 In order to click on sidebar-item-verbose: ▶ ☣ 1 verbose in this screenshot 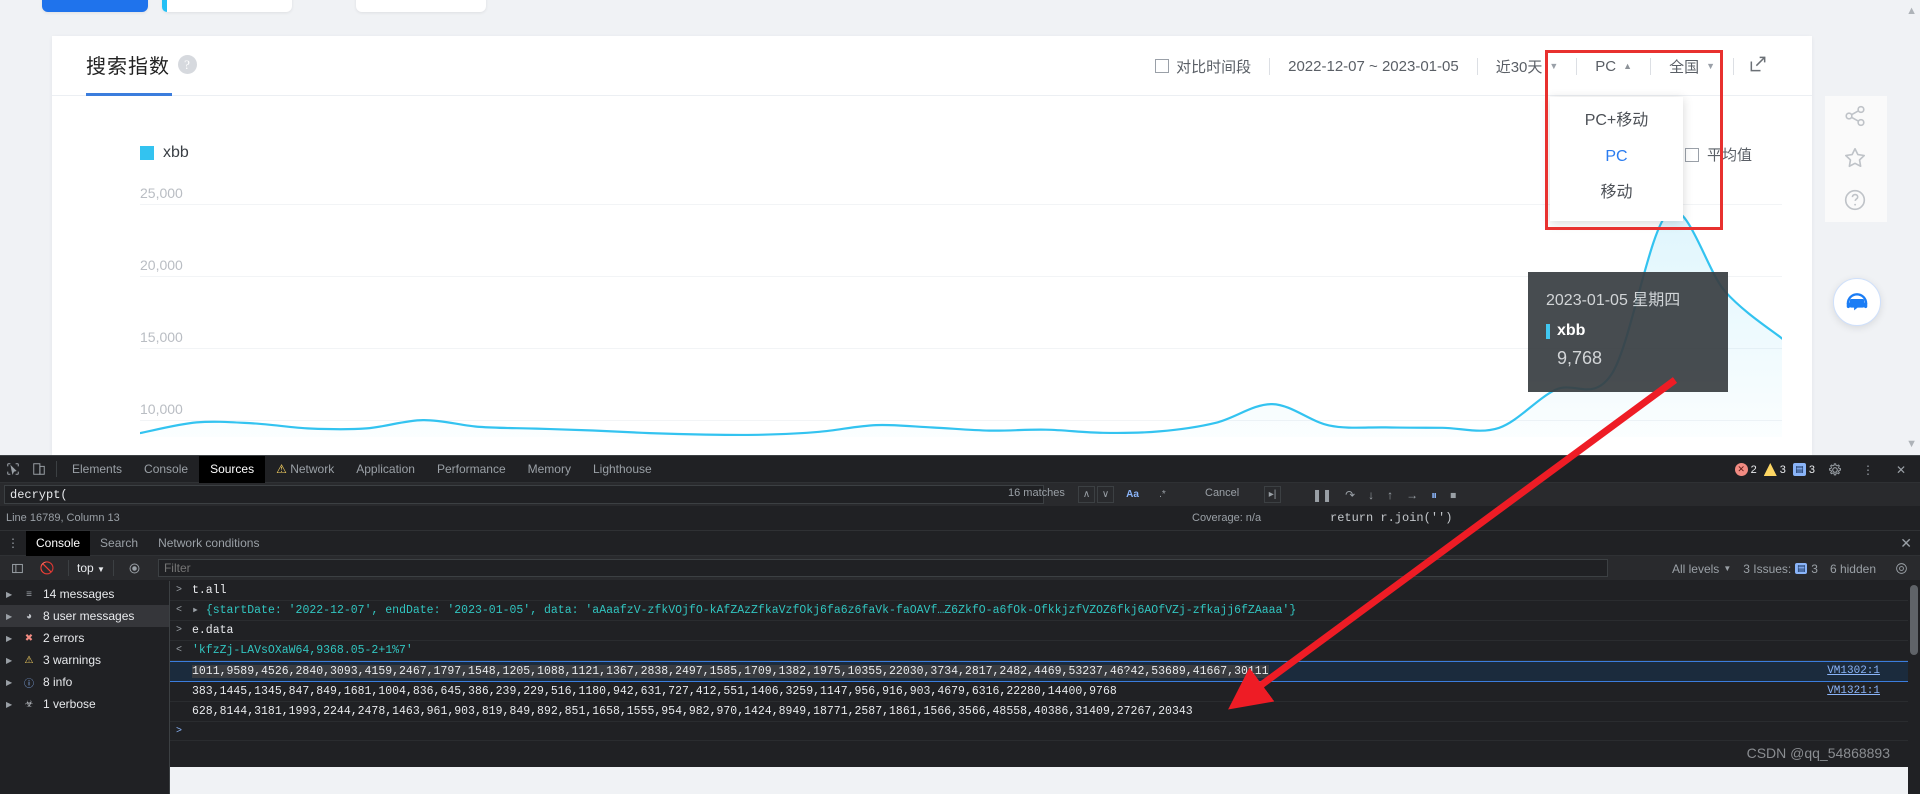, I will do `click(84, 704)`.